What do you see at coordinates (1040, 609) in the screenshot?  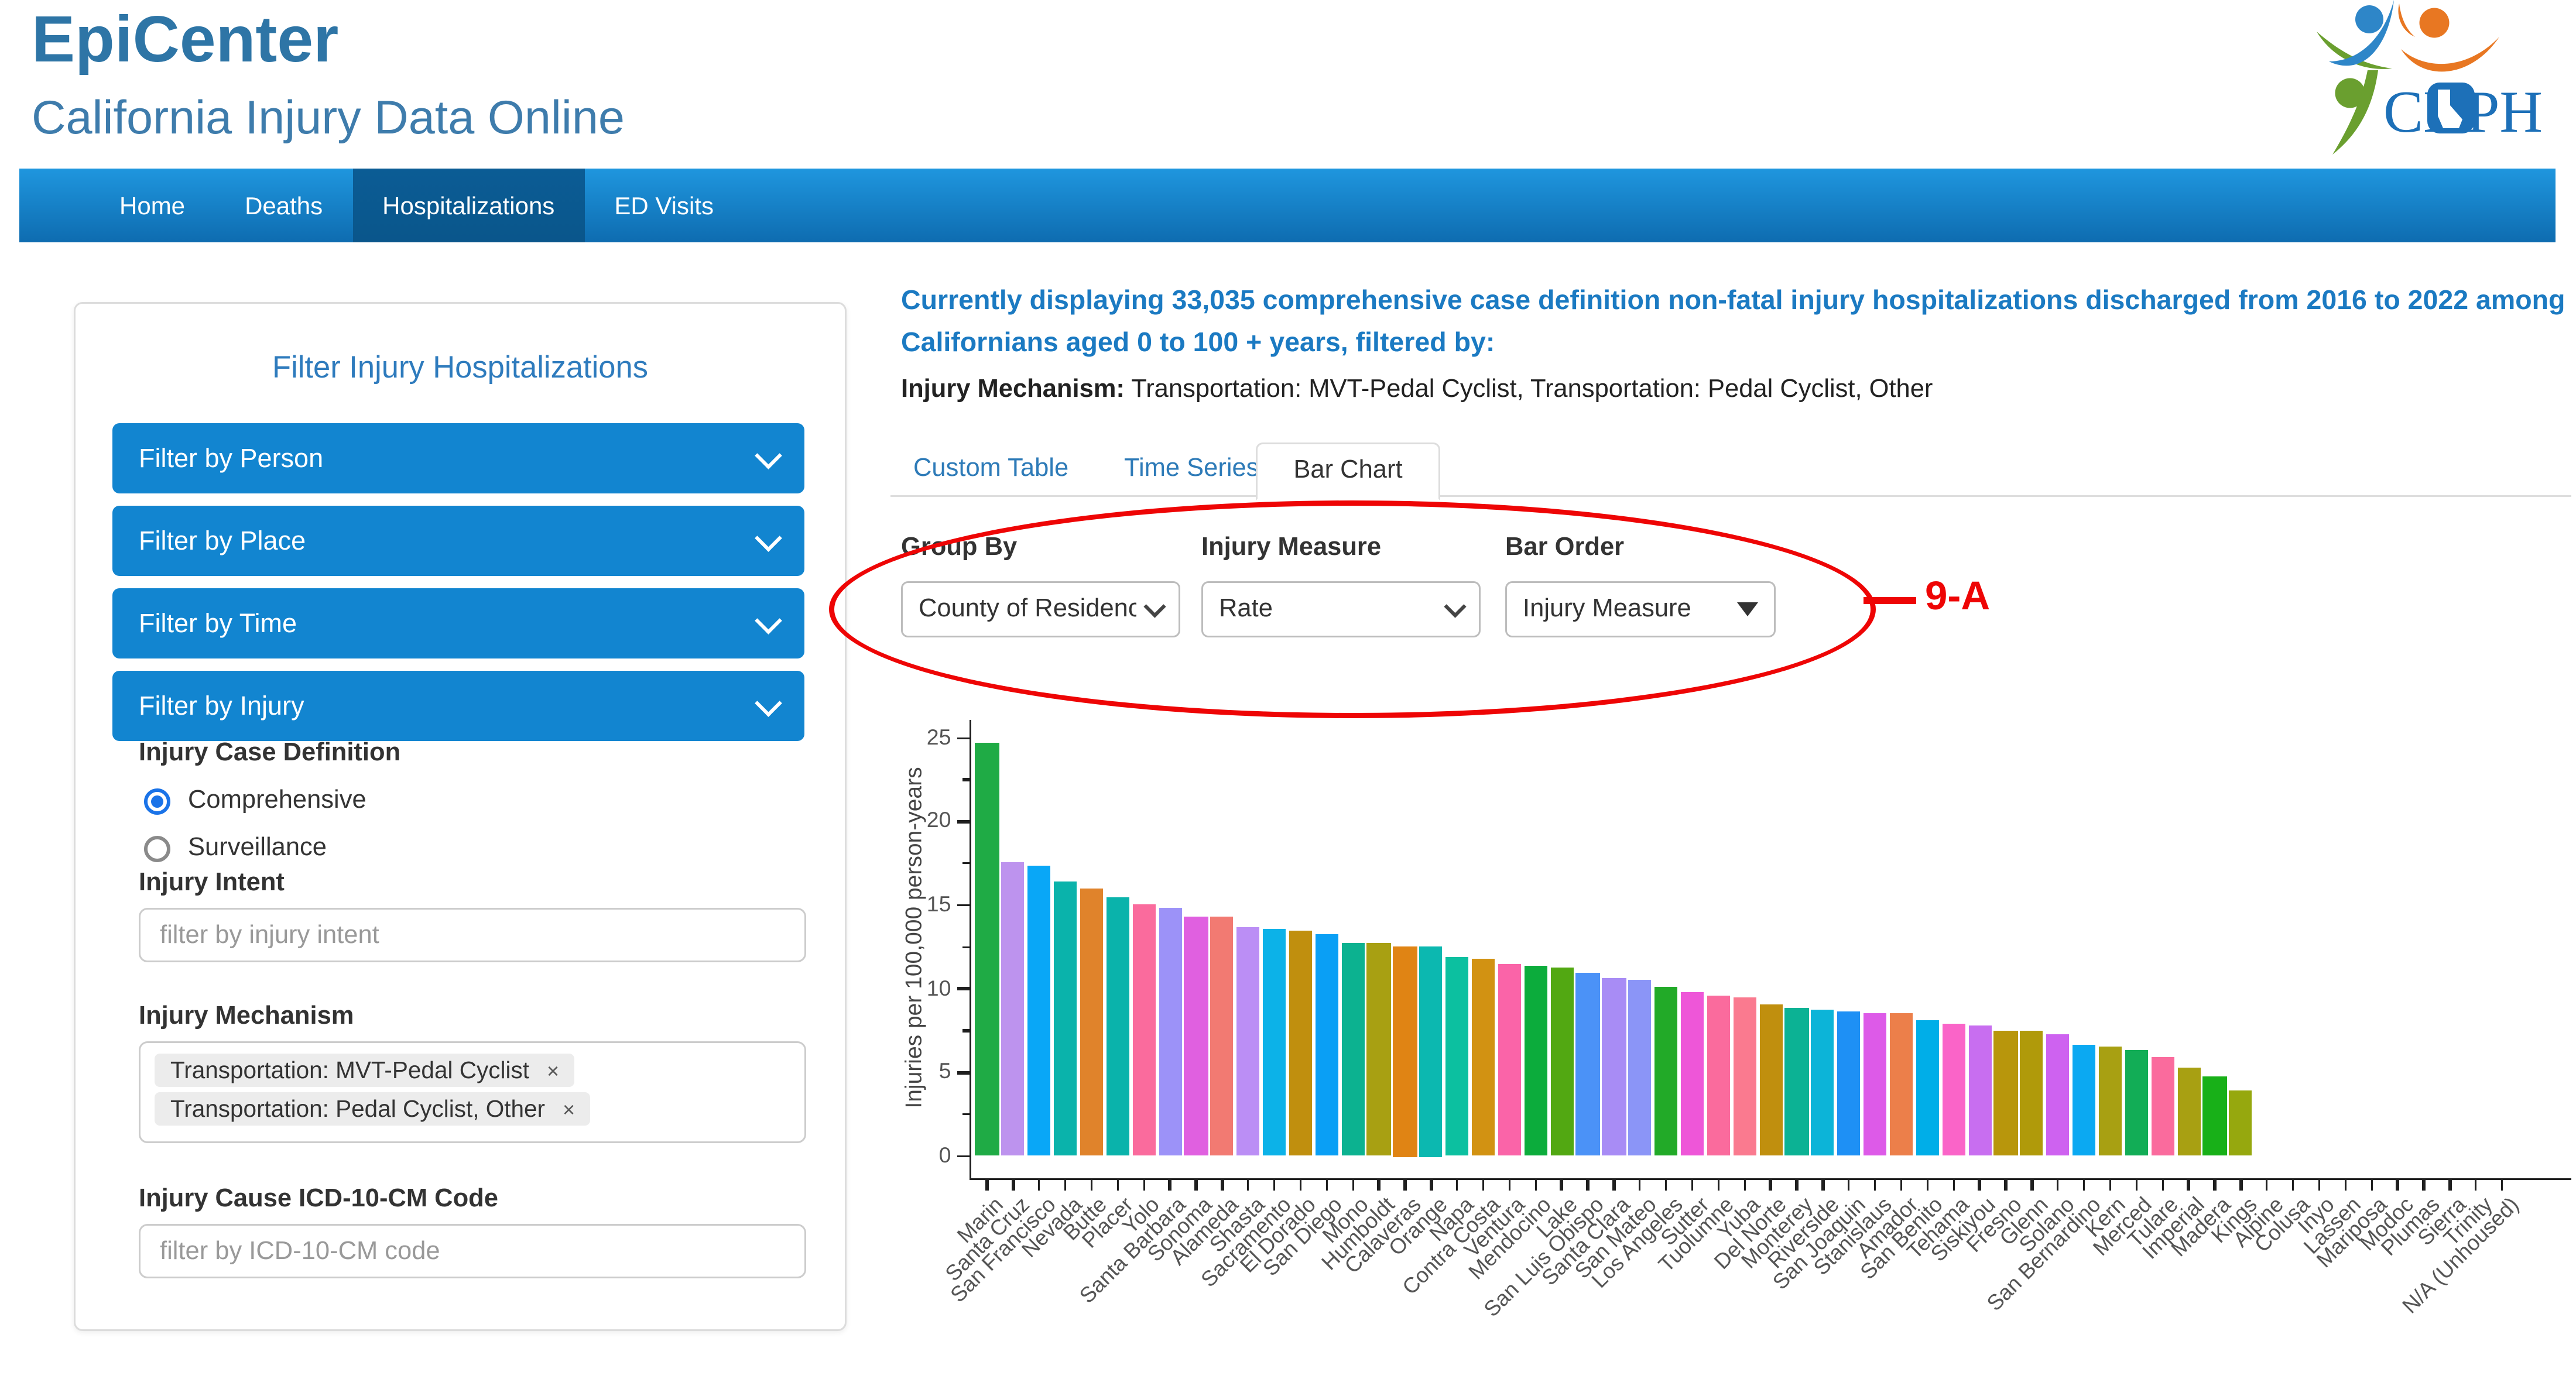 I see `control-group-by-dropdown: County of Residence` at bounding box center [1040, 609].